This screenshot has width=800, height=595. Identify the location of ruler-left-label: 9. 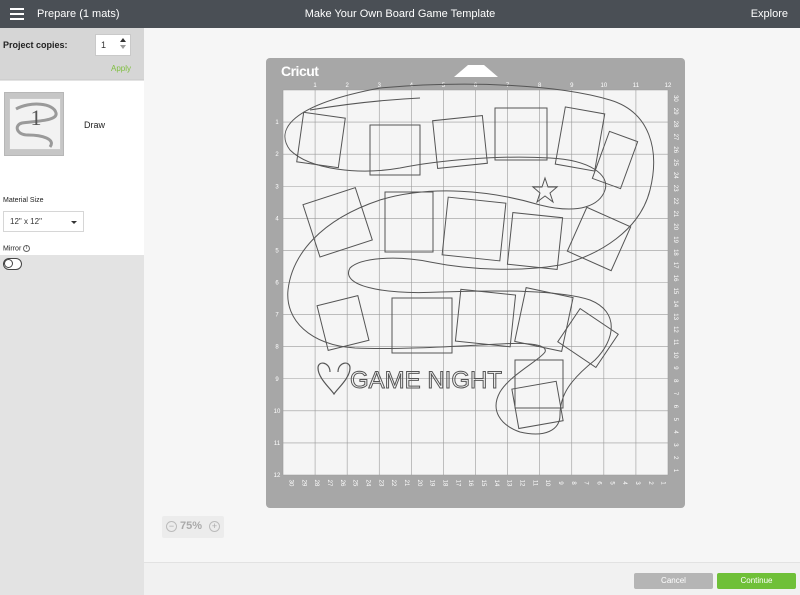
(277, 380).